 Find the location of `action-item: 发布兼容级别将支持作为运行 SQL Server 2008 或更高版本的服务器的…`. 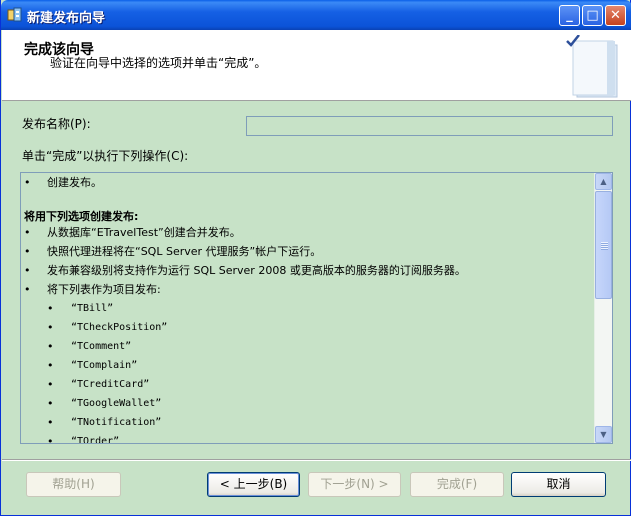

action-item: 发布兼容级别将支持作为运行 SQL Server 2008 或更高版本的服务器的… is located at coordinates (256, 270).